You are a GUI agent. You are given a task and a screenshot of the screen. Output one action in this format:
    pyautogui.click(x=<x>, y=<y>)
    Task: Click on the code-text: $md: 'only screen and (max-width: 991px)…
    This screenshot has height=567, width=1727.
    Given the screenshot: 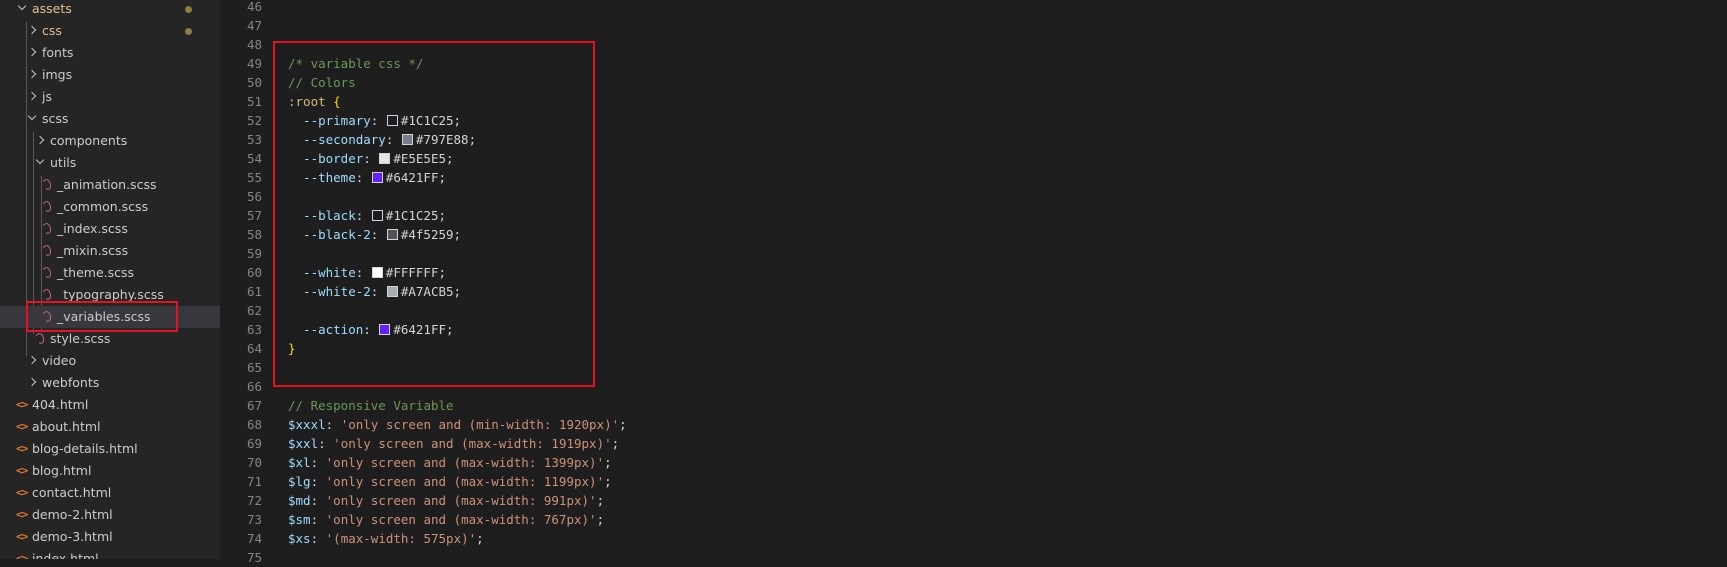 What is the action you would take?
    pyautogui.click(x=446, y=500)
    